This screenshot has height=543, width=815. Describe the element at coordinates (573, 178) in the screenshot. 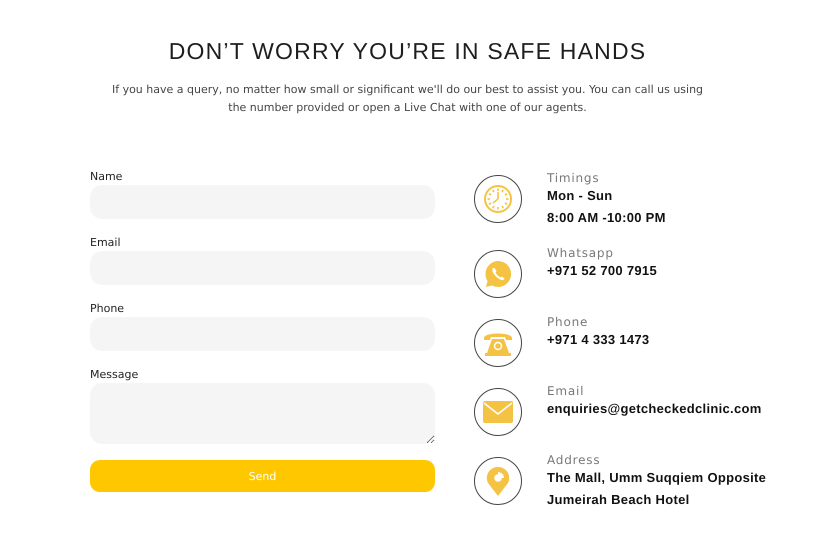

I see `contact-label: Timings` at that location.